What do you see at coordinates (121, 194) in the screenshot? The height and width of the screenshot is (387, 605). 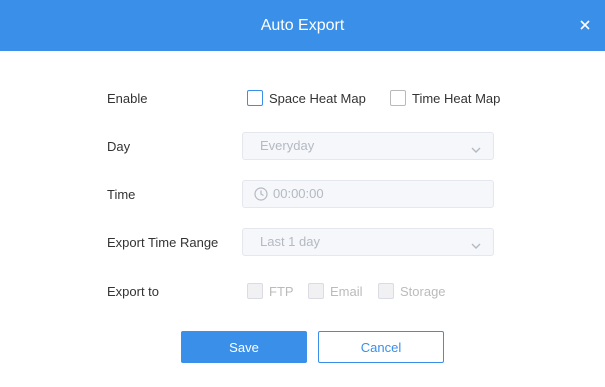 I see `time-label: Time` at bounding box center [121, 194].